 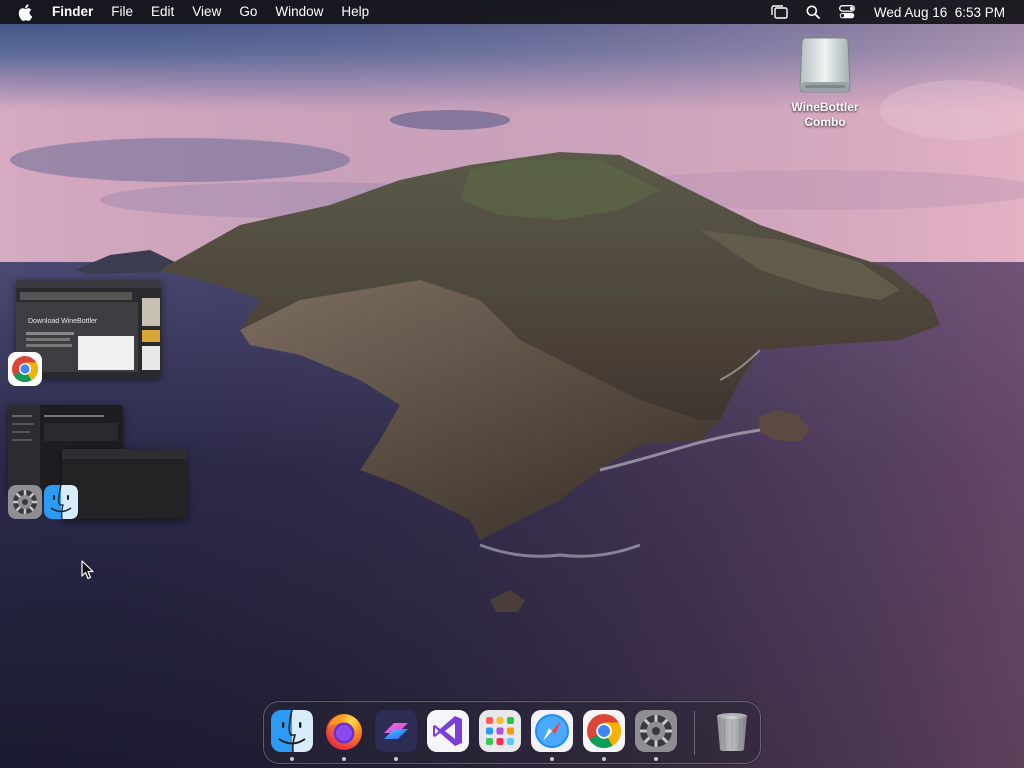 I want to click on firefox-icon, so click(x=344, y=732).